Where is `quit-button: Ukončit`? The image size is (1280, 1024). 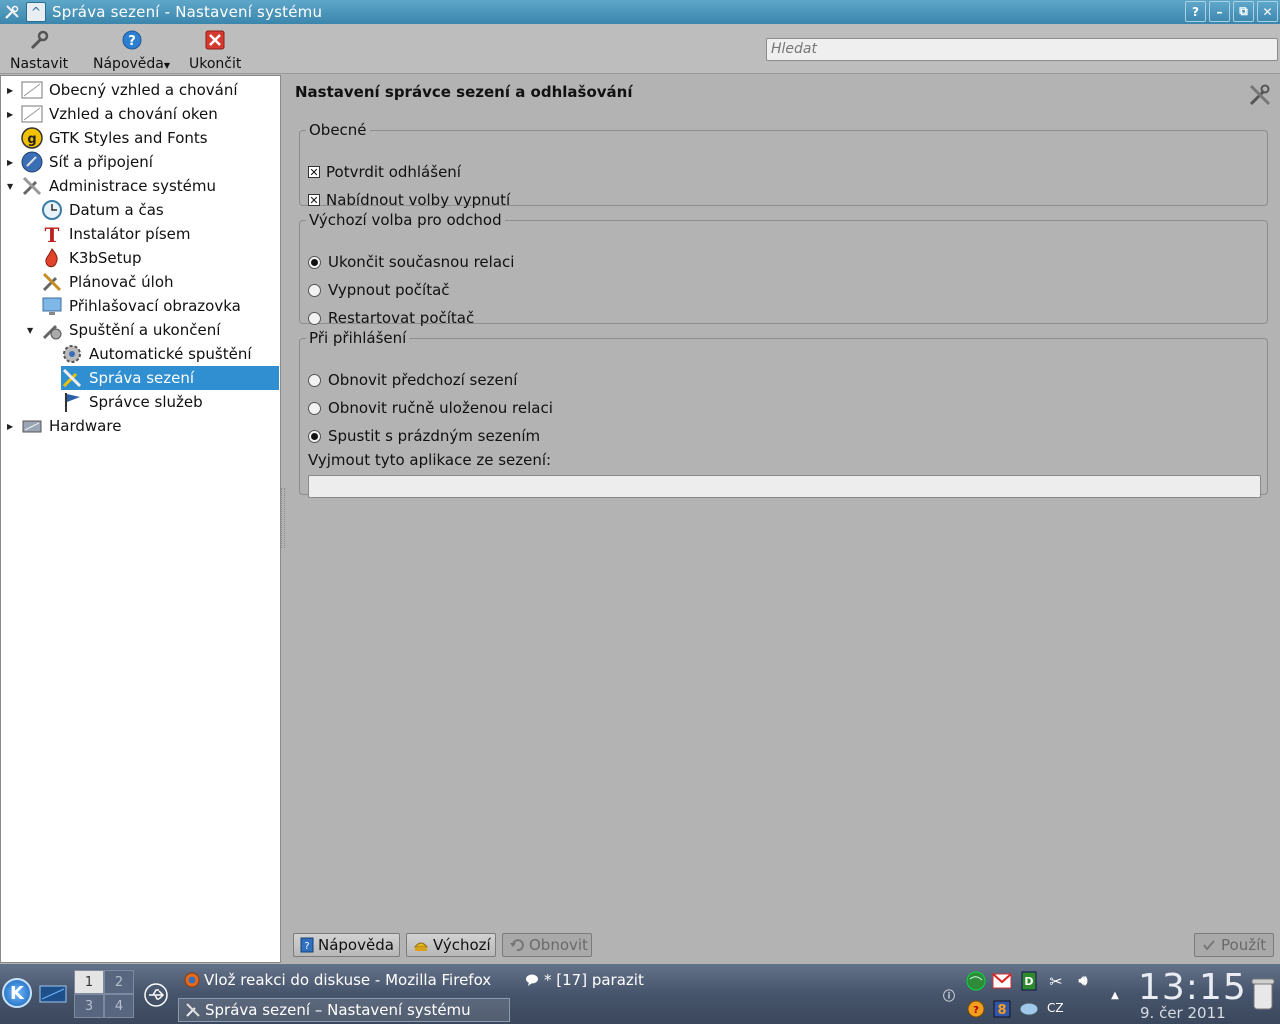
quit-button: Ukončit is located at coordinates (215, 50).